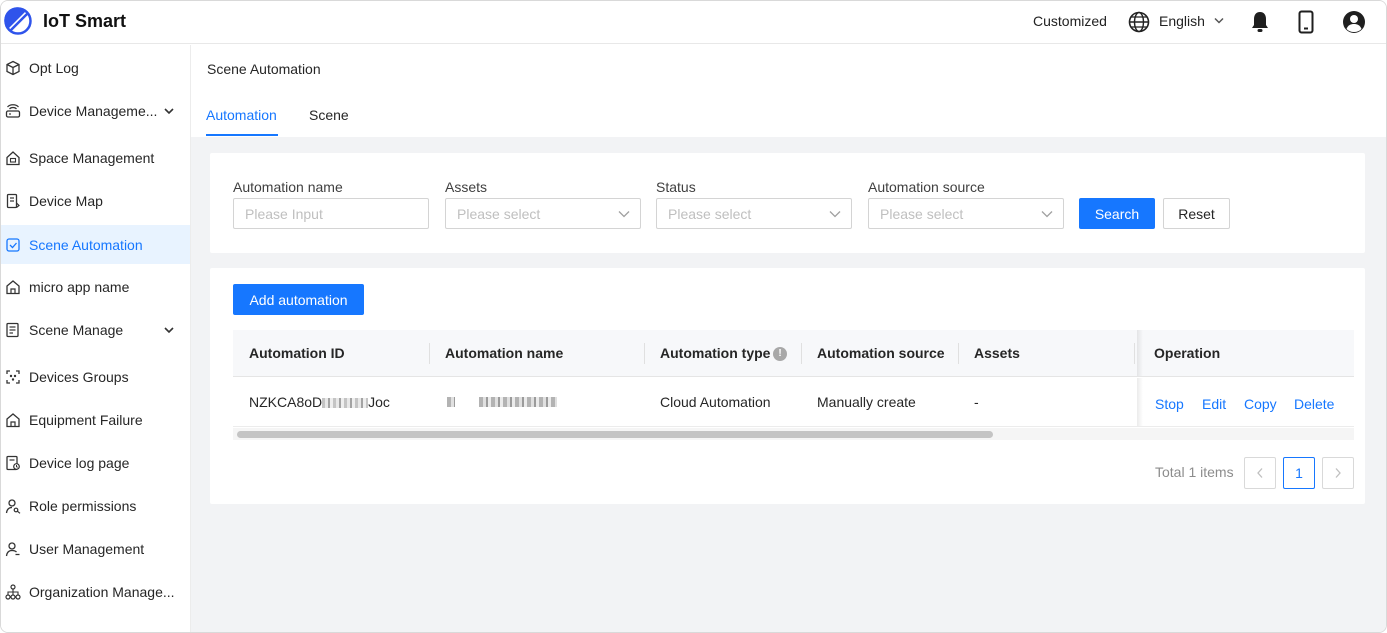  What do you see at coordinates (881, 353) in the screenshot?
I see `column-automation-source: Automation source` at bounding box center [881, 353].